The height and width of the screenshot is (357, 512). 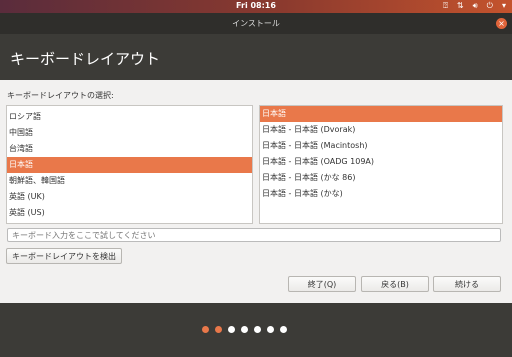 I want to click on clock: Fri 08:16, so click(x=256, y=5).